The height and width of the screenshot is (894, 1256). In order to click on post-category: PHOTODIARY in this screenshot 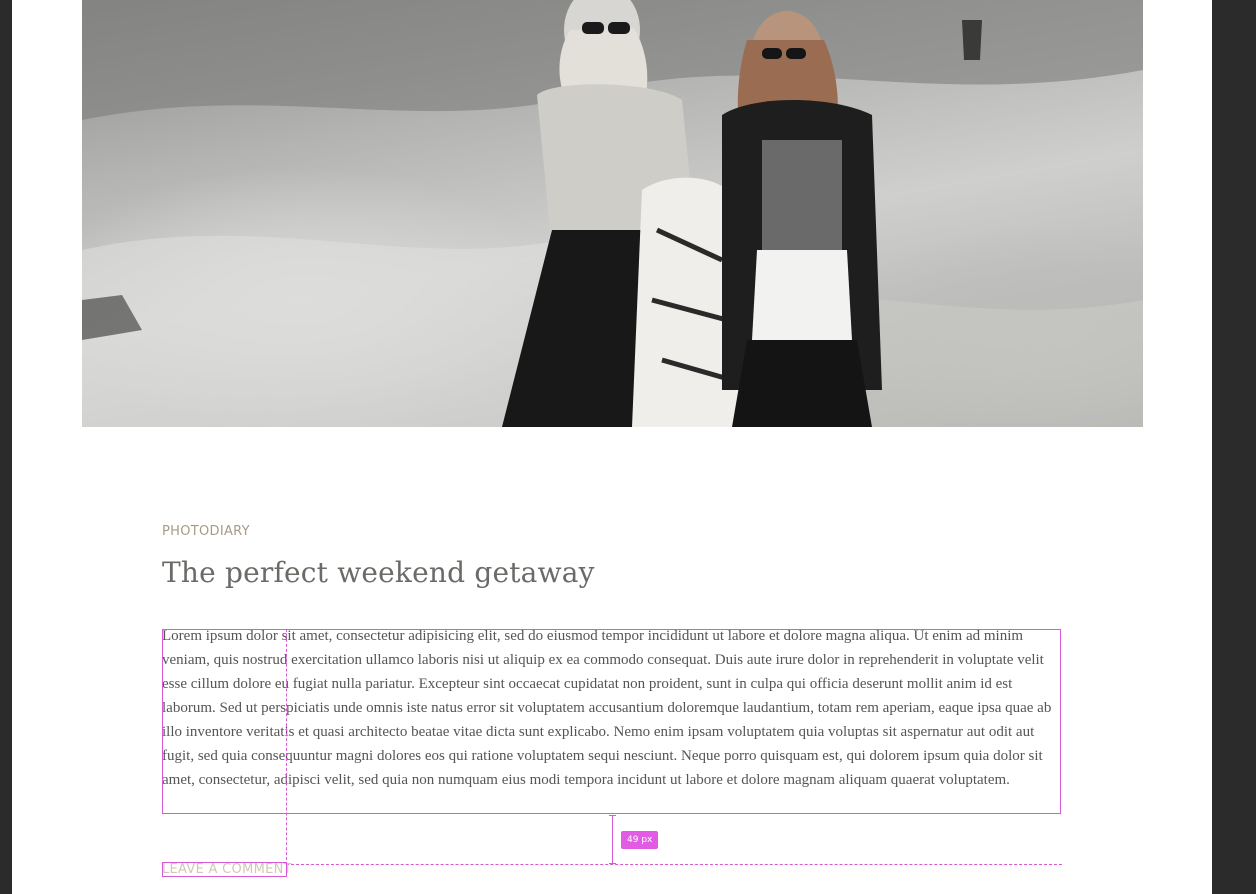, I will do `click(206, 531)`.